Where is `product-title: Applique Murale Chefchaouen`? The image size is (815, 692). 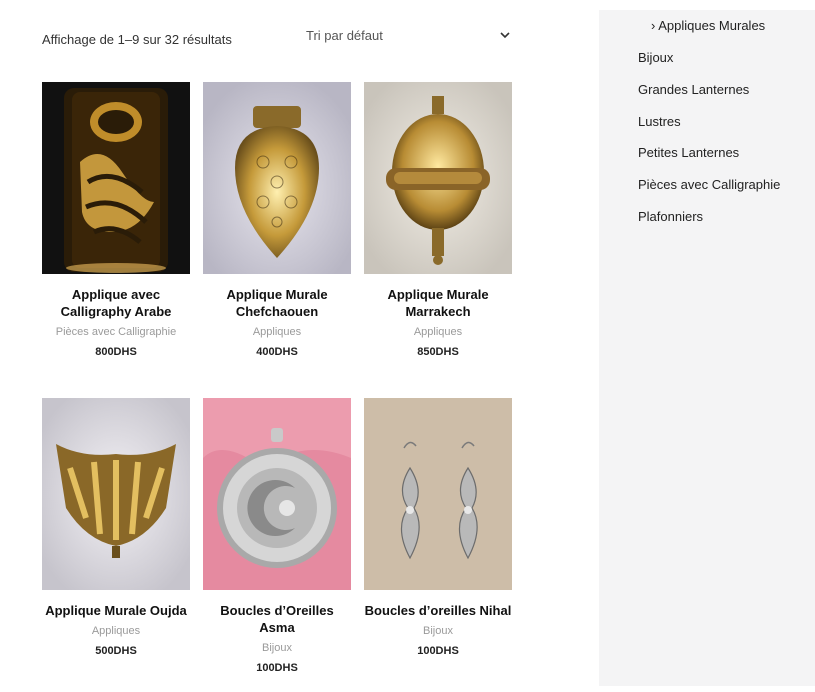
product-title: Applique Murale Chefchaouen is located at coordinates (277, 303).